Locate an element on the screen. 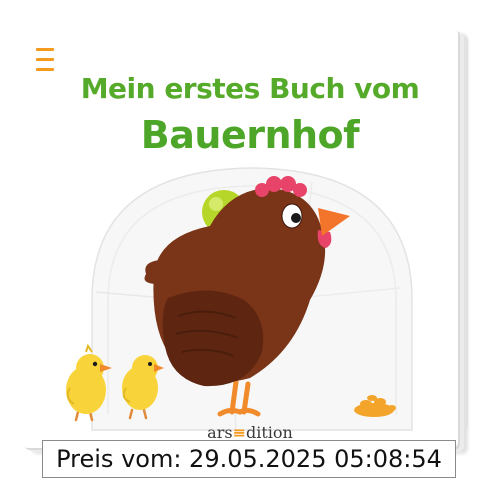  price-label: Preis vom: 29.05.2025 05:08:54 is located at coordinates (249, 459).